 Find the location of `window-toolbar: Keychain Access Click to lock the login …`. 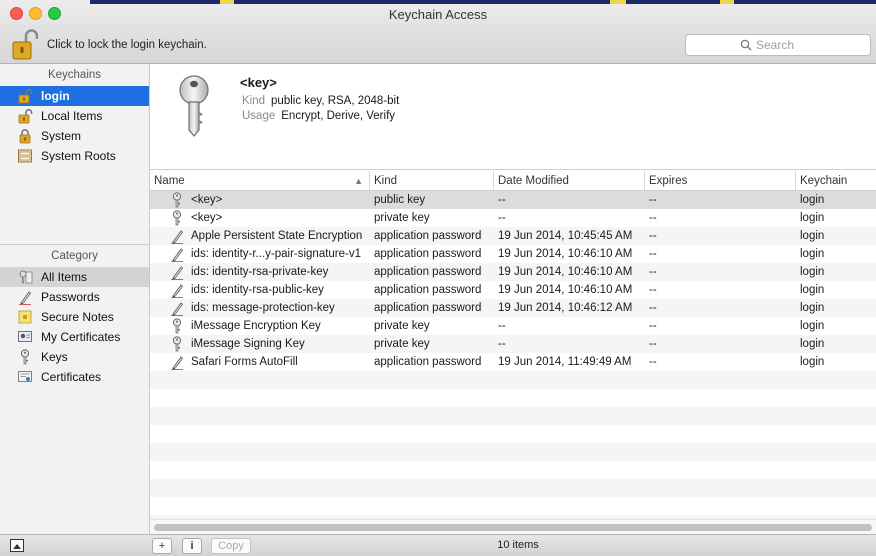

window-toolbar: Keychain Access Click to lock the login … is located at coordinates (438, 32).